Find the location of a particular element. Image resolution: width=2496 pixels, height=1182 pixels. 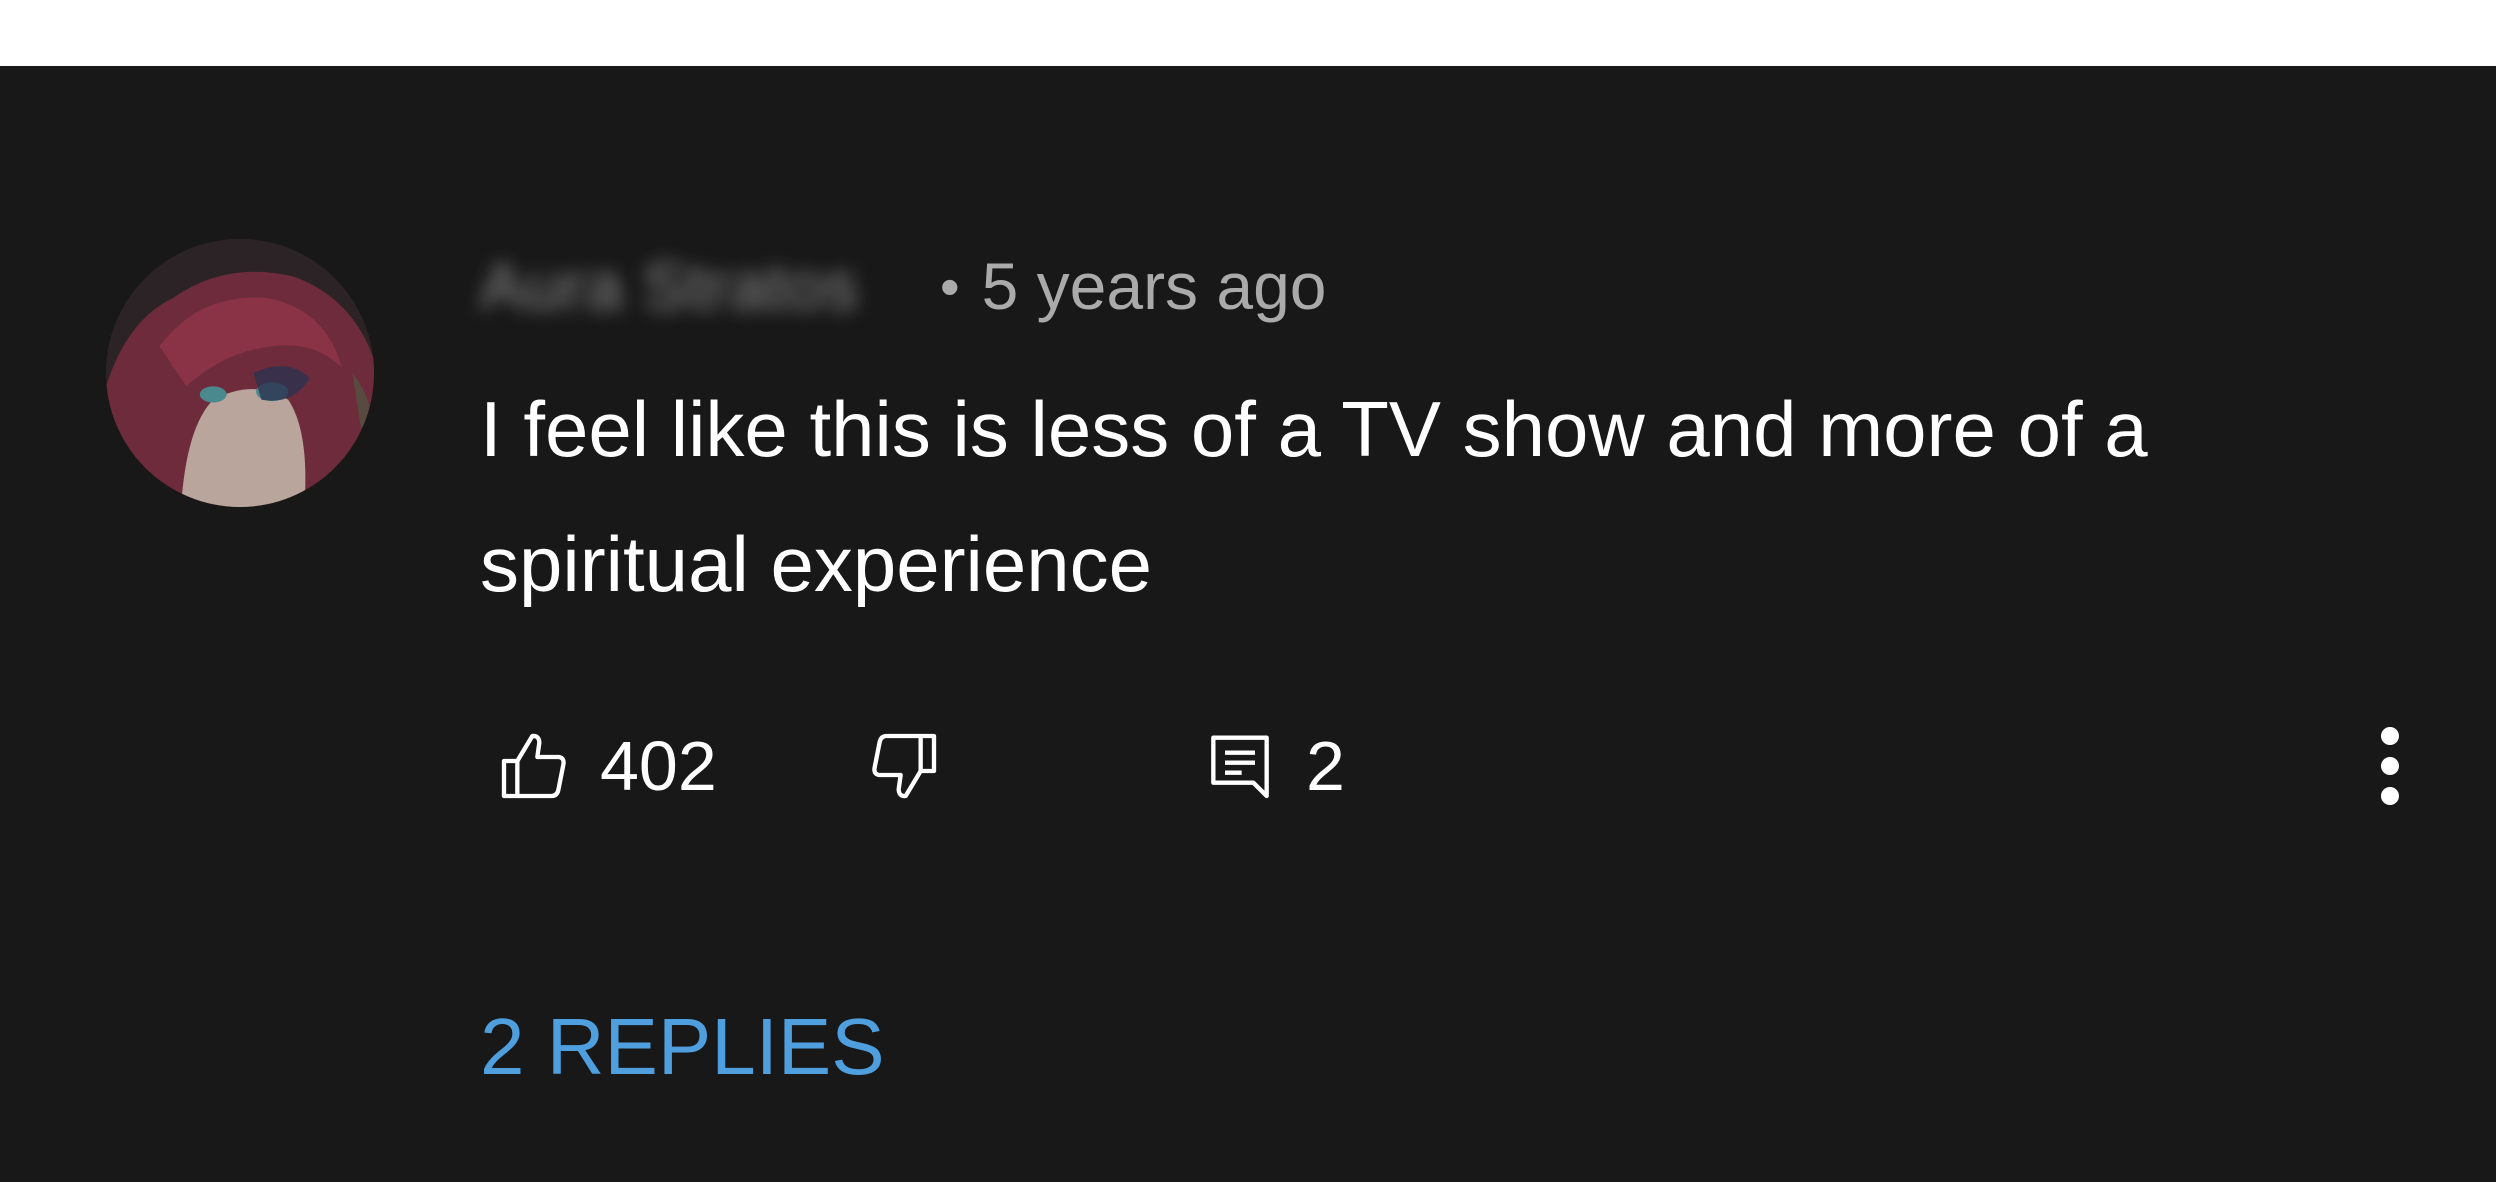

thumbs-up-icon is located at coordinates (533, 766).